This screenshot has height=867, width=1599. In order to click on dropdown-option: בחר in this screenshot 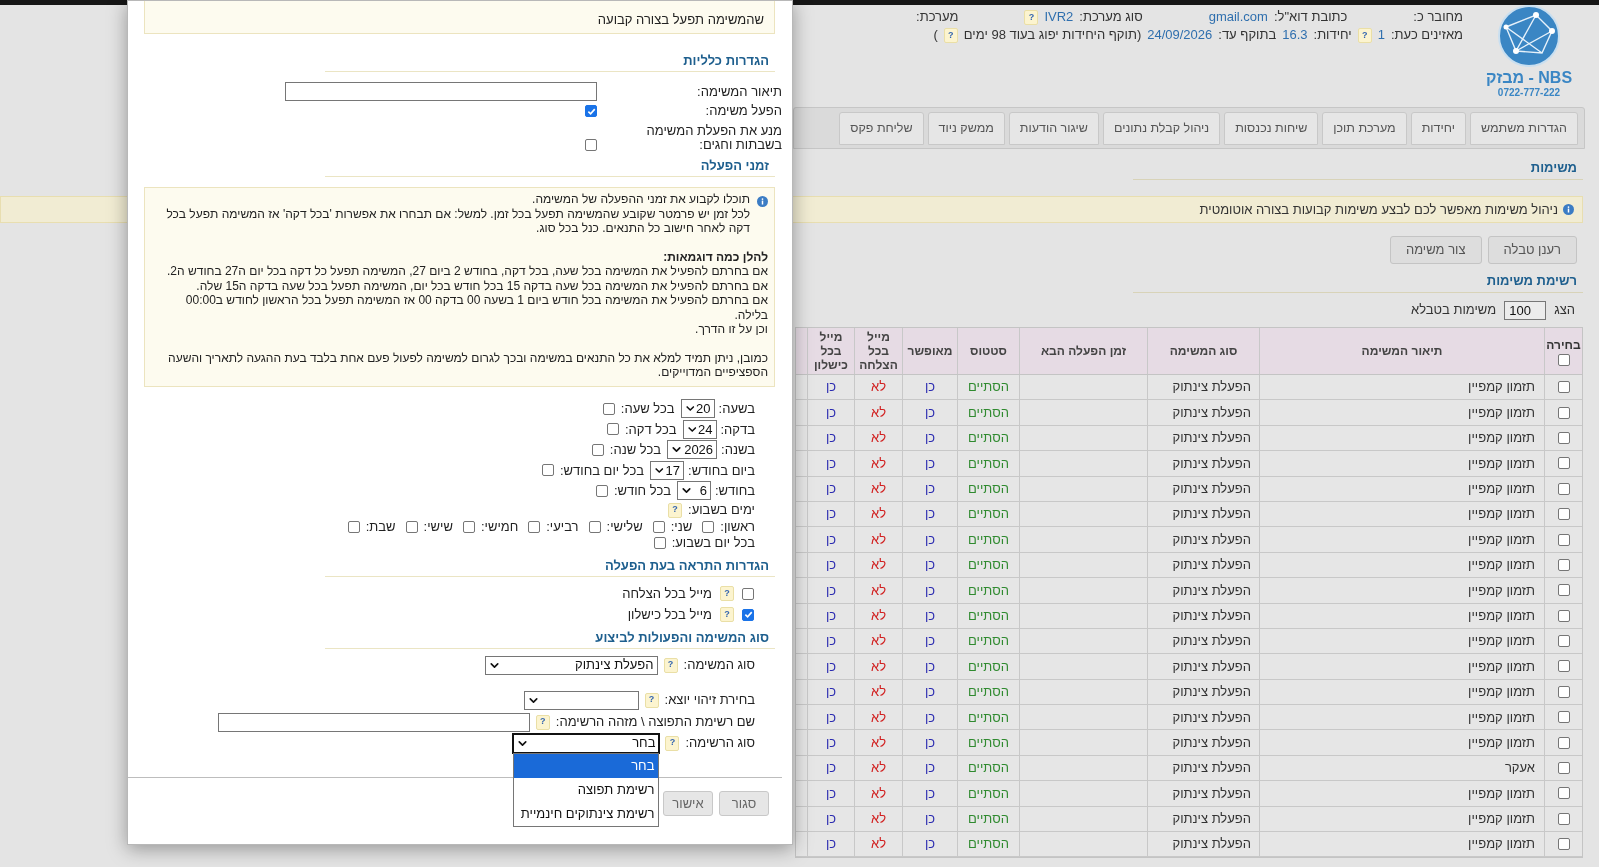, I will do `click(586, 765)`.